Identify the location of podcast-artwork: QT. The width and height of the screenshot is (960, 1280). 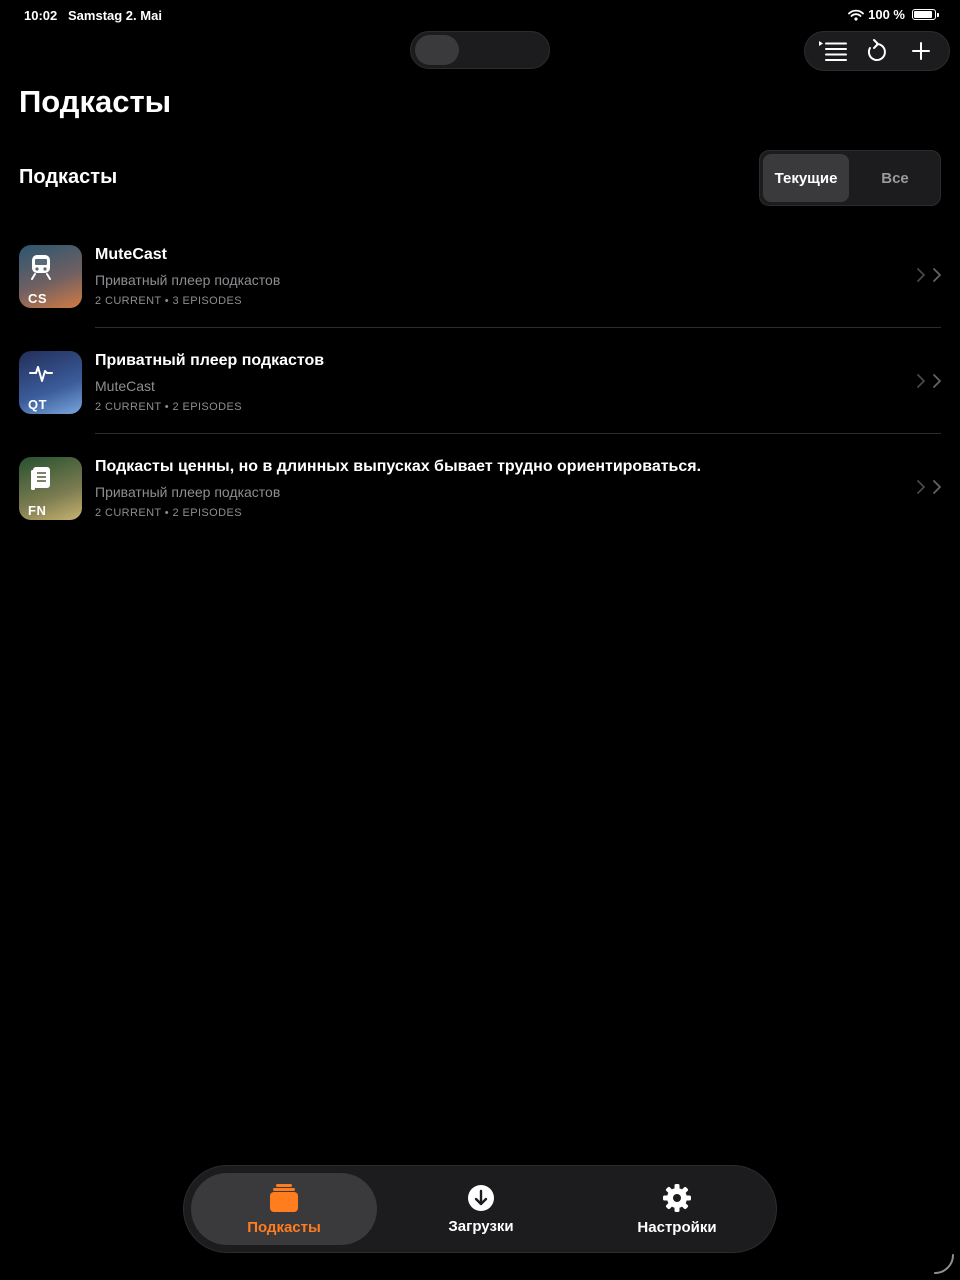
(50, 382).